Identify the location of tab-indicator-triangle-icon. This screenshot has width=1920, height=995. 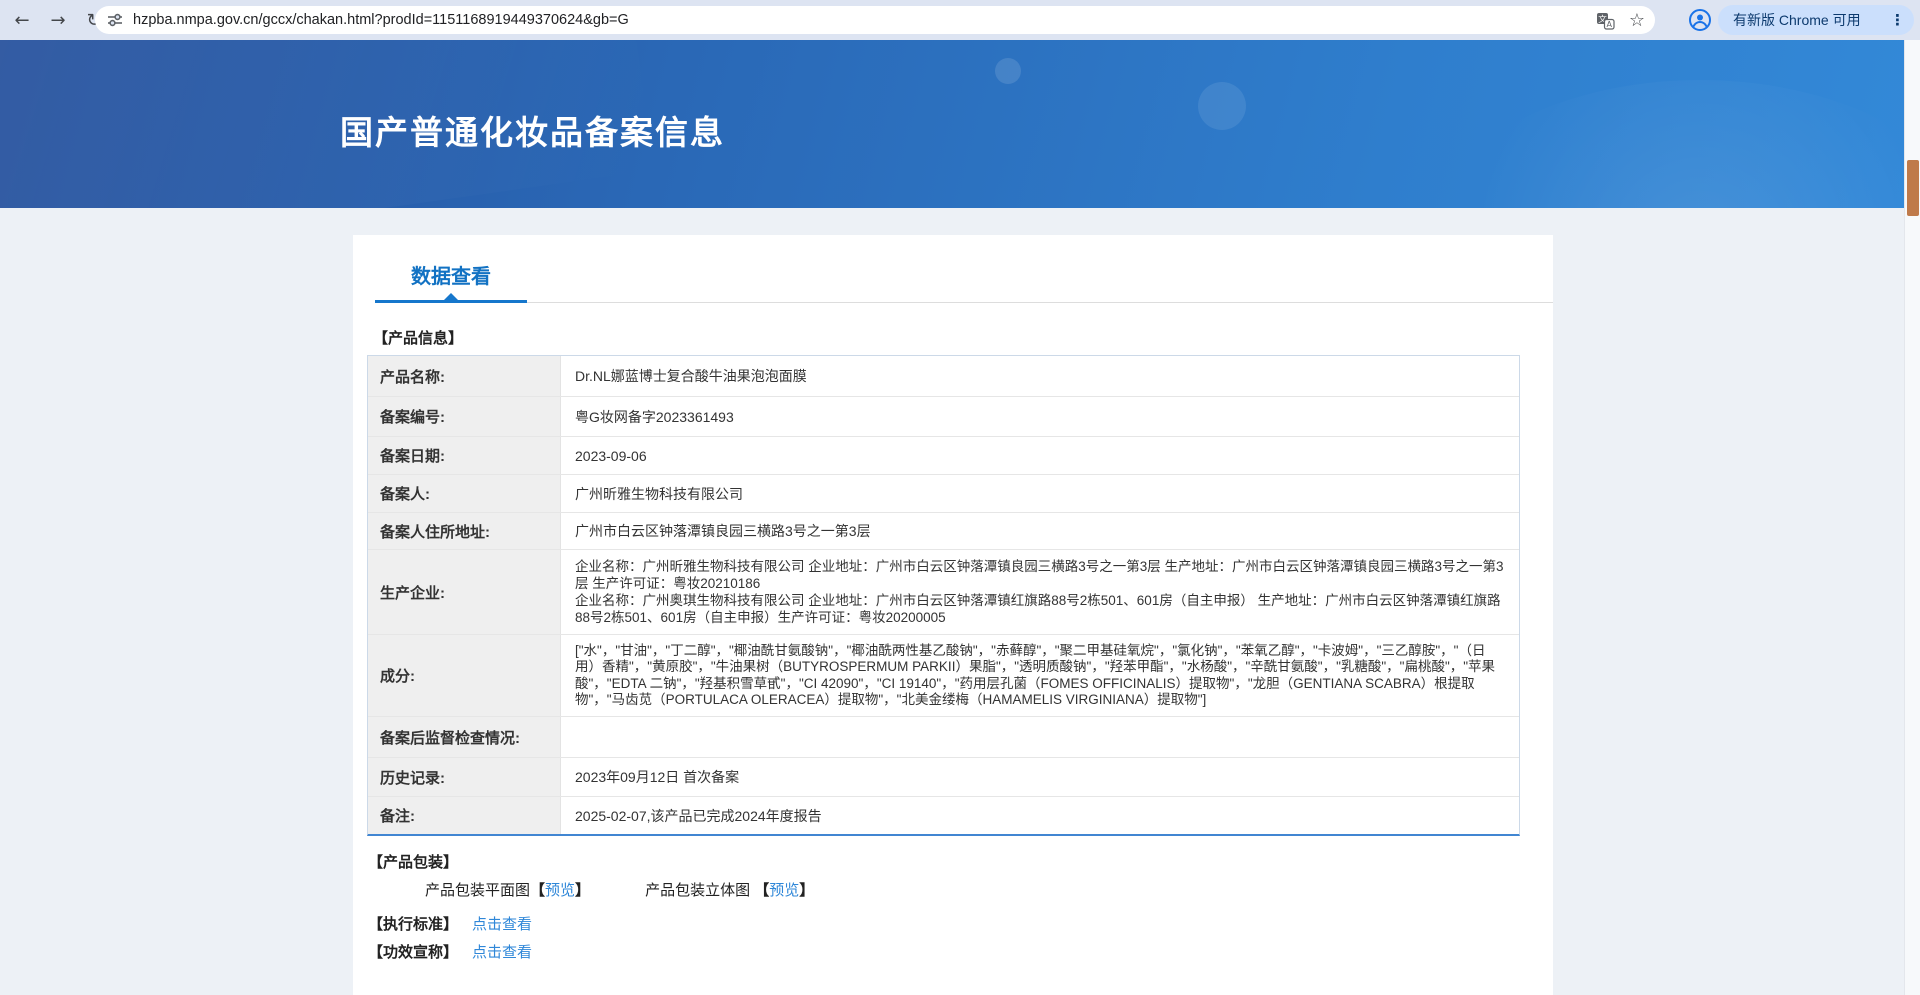
(451, 296).